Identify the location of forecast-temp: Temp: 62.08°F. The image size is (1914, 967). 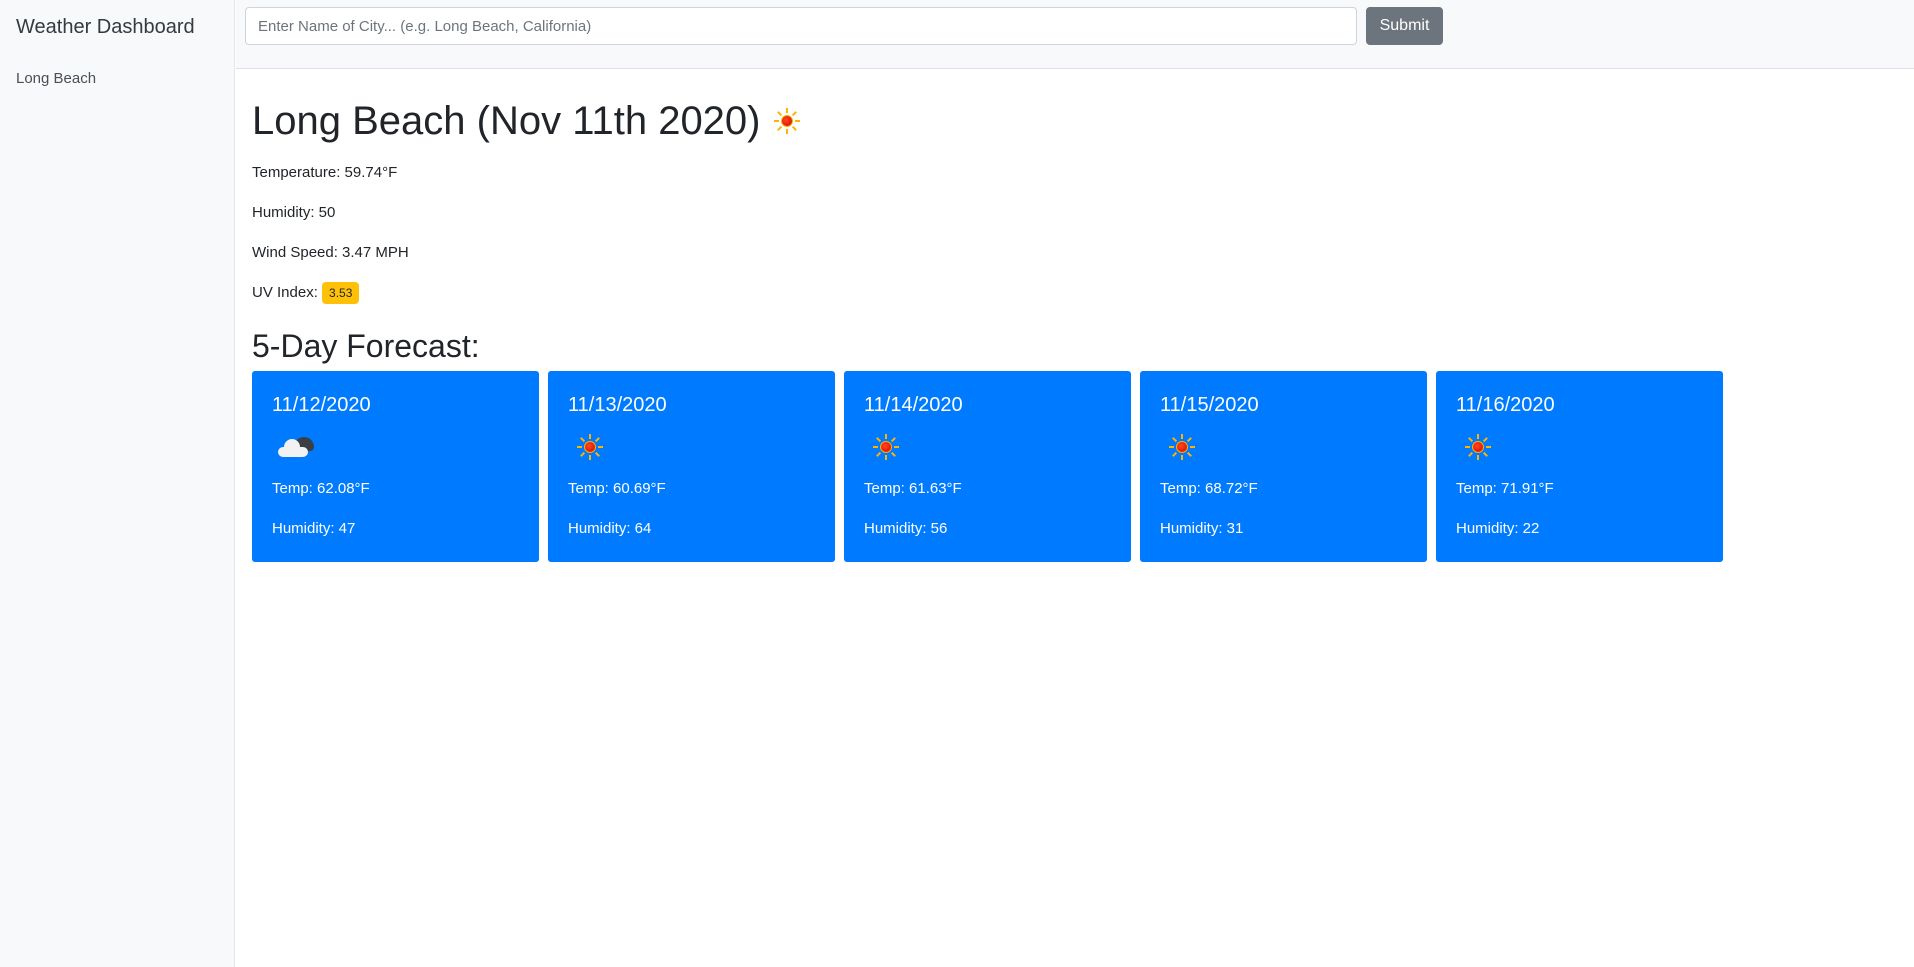
(321, 489).